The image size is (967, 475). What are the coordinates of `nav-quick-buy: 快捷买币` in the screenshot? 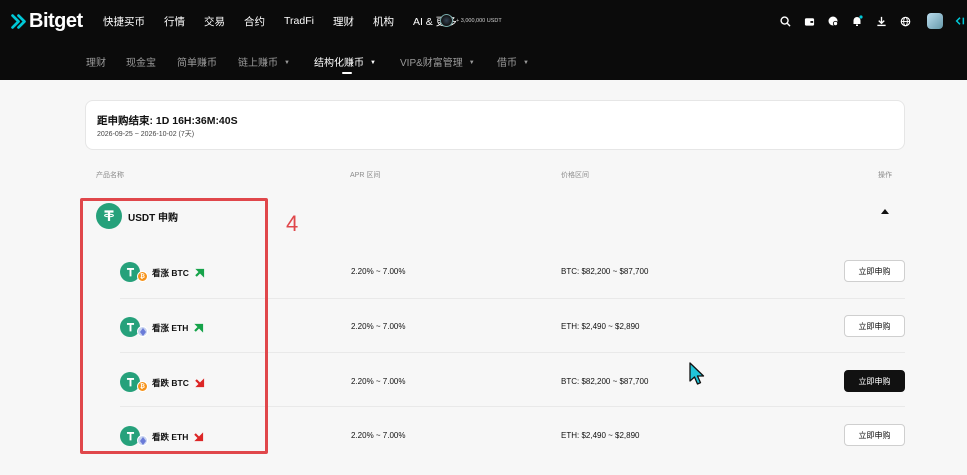 It's located at (124, 21).